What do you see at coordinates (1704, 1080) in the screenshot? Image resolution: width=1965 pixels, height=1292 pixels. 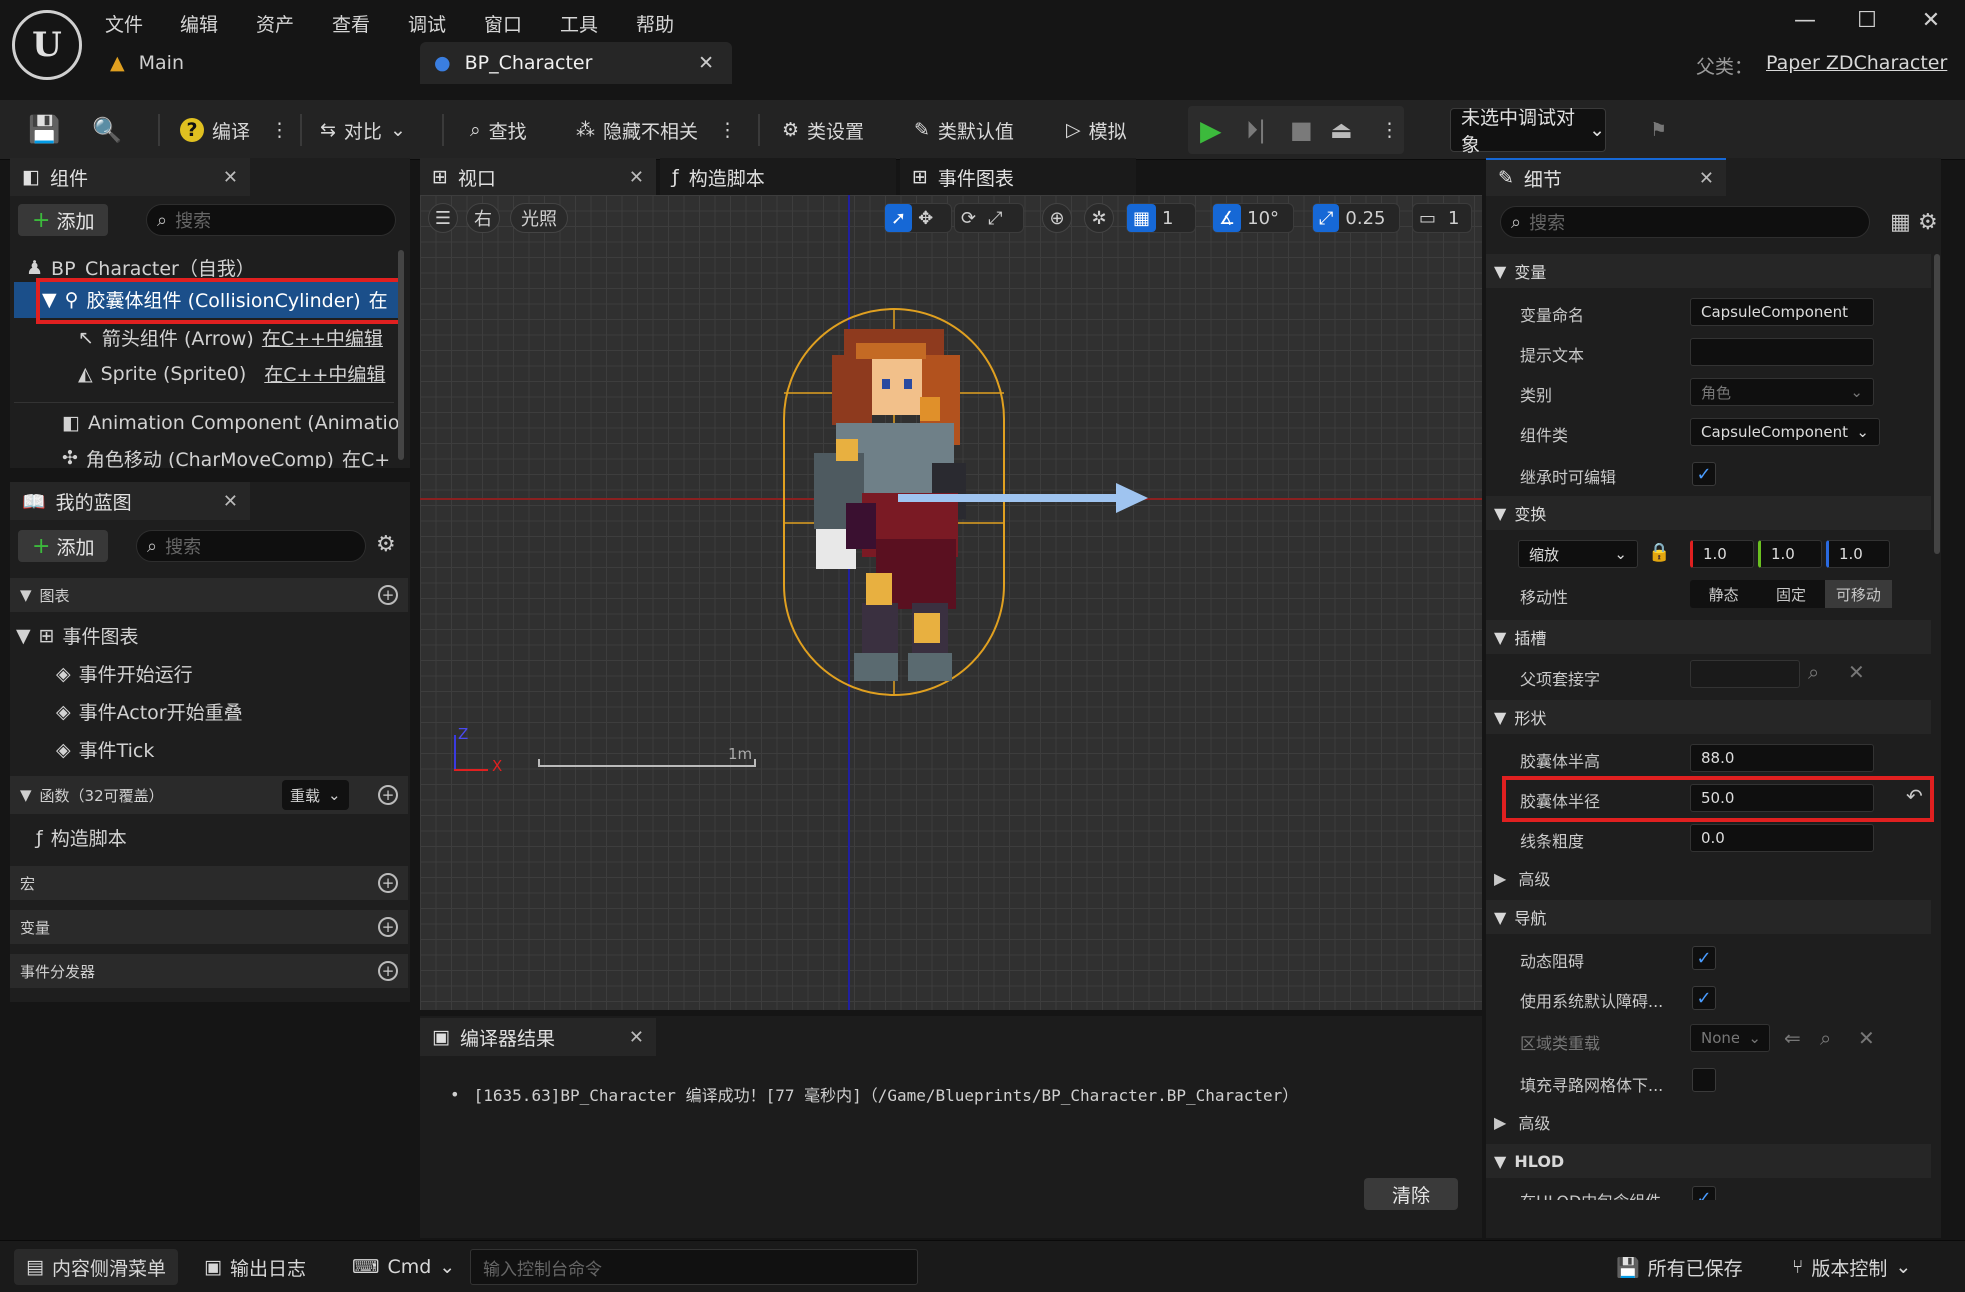 I see `fill-nav-checkbox` at bounding box center [1704, 1080].